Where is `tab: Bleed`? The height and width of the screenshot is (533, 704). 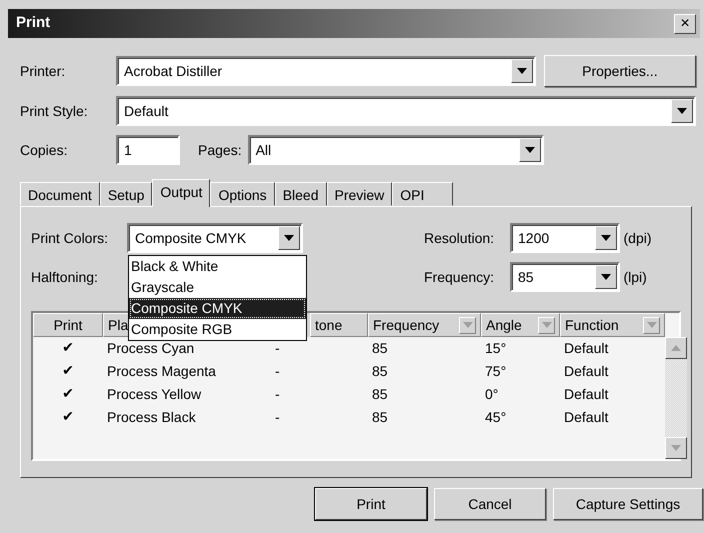 tab: Bleed is located at coordinates (300, 194).